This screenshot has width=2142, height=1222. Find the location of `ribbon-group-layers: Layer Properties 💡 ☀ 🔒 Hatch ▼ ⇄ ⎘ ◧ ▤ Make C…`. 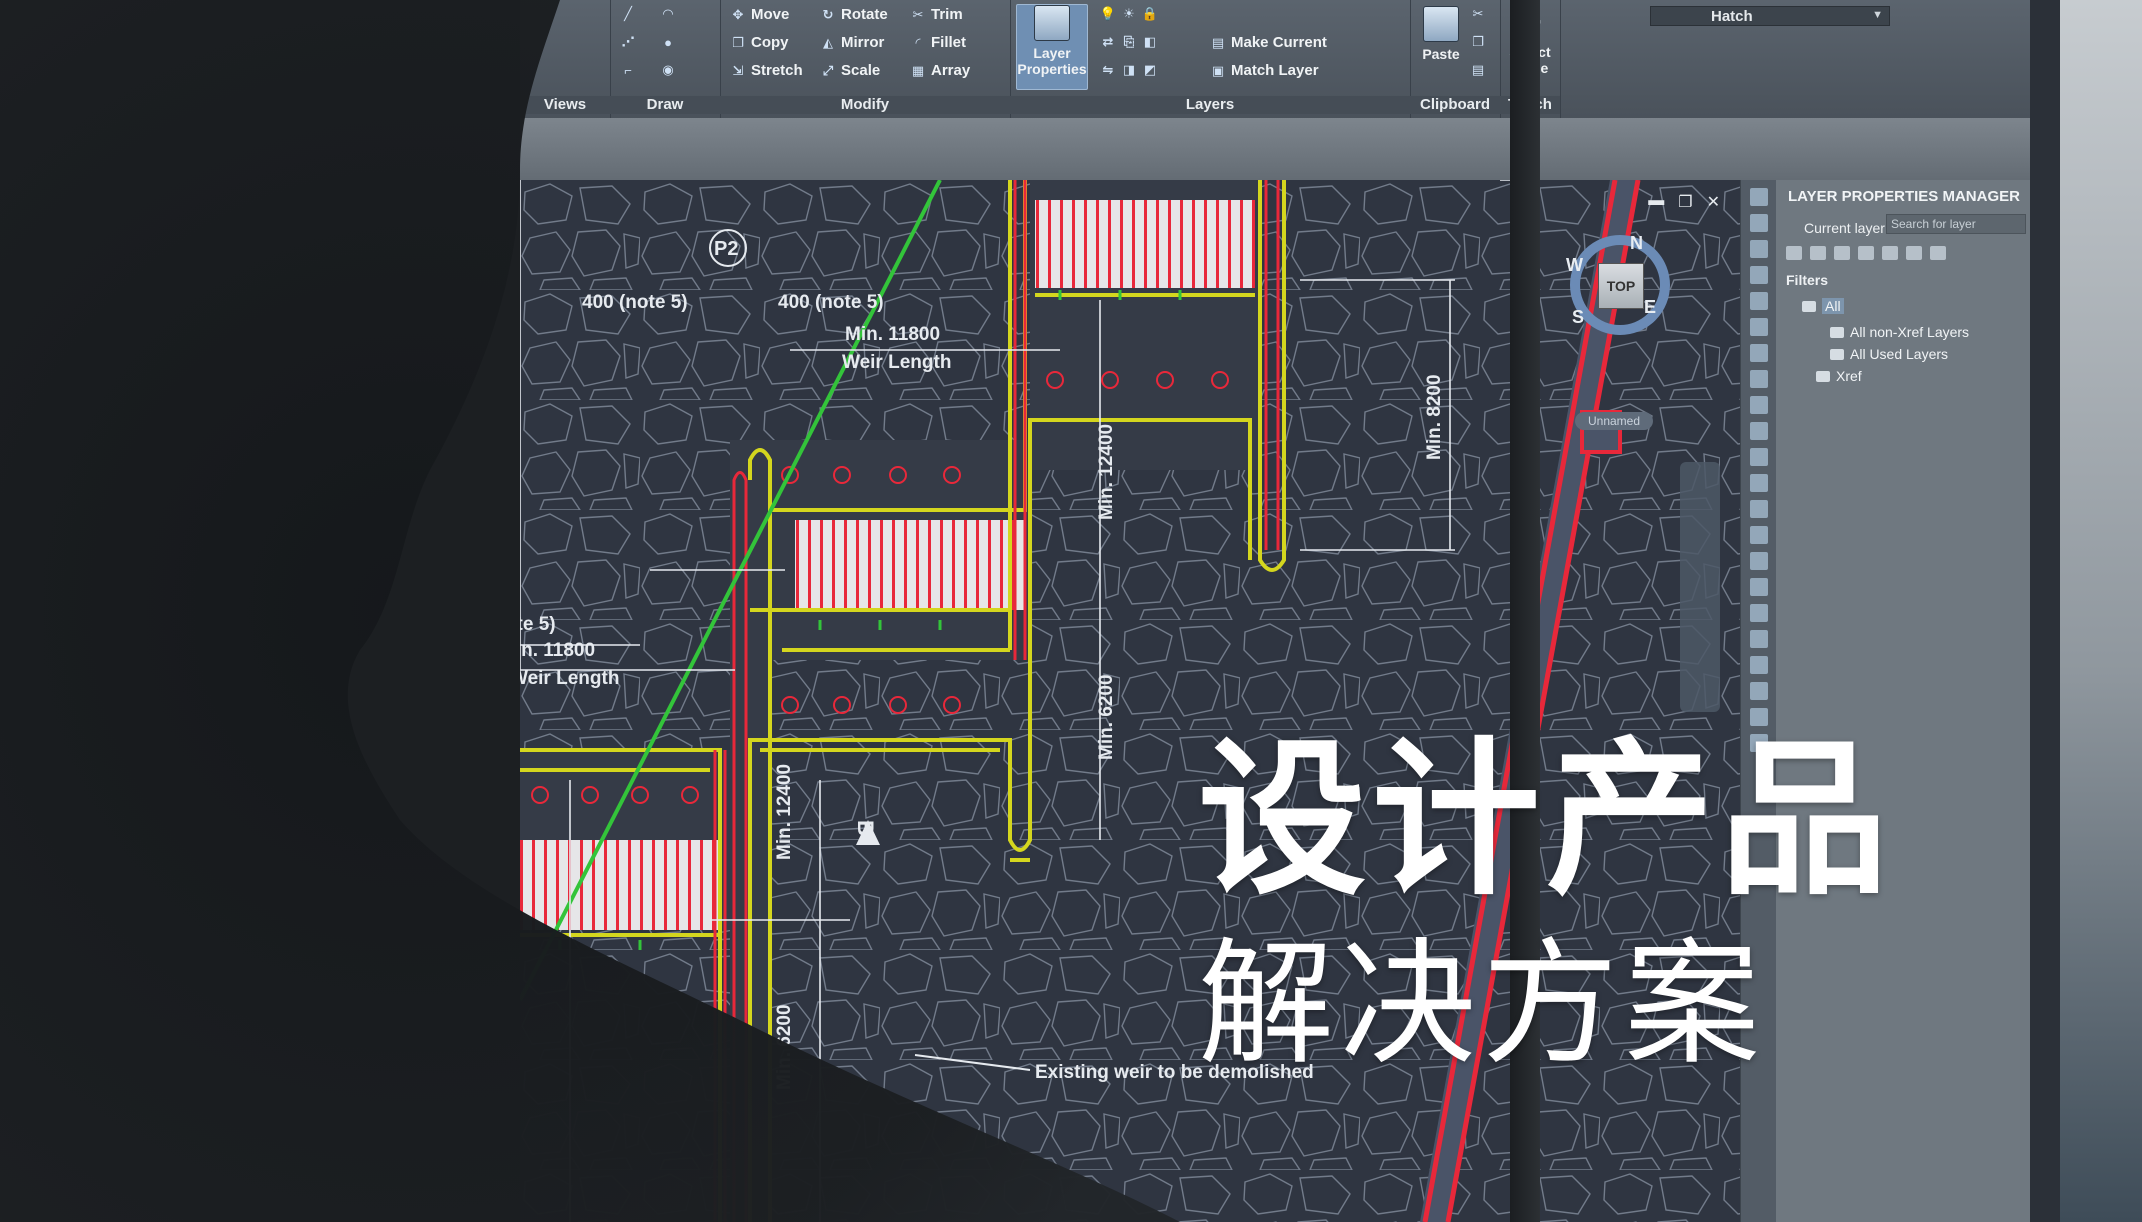

ribbon-group-layers: Layer Properties 💡 ☀ 🔒 Hatch ▼ ⇄ ⎘ ◧ ▤ Make C… is located at coordinates (1450, 59).